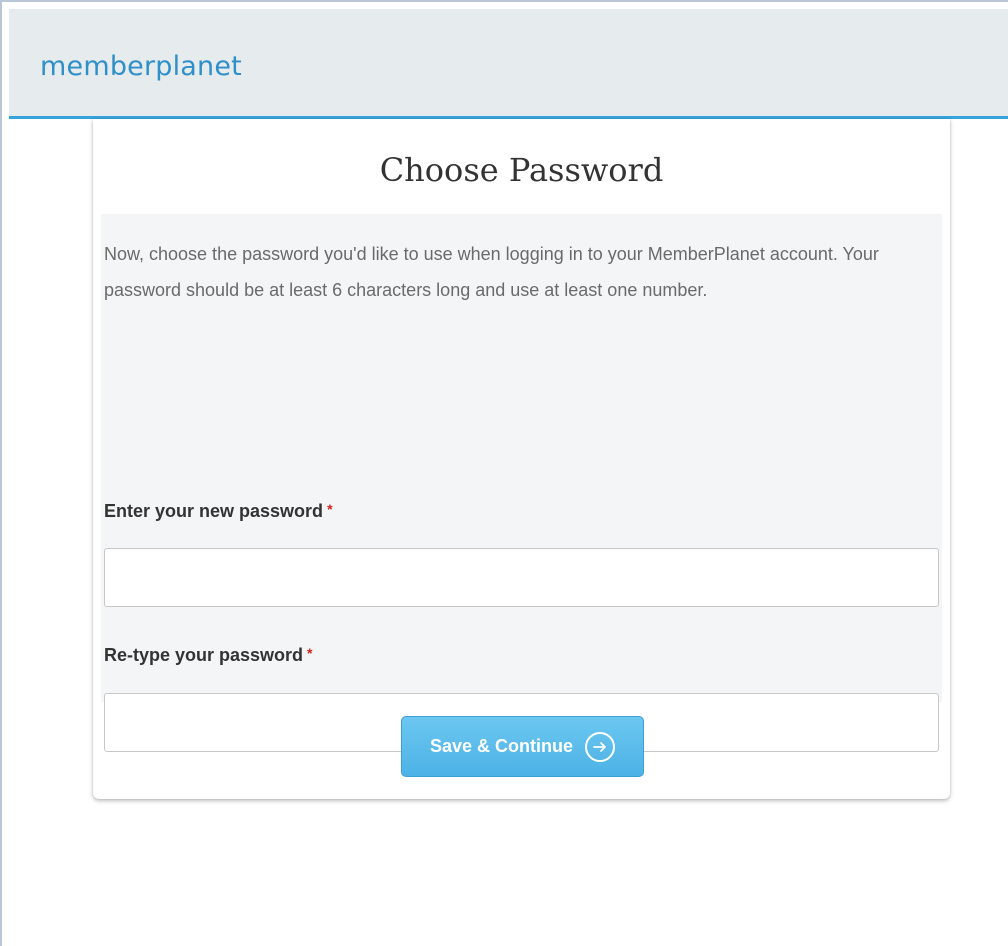 The height and width of the screenshot is (946, 1008). Describe the element at coordinates (141, 66) in the screenshot. I see `memberplanet-logo: memberplanet` at that location.